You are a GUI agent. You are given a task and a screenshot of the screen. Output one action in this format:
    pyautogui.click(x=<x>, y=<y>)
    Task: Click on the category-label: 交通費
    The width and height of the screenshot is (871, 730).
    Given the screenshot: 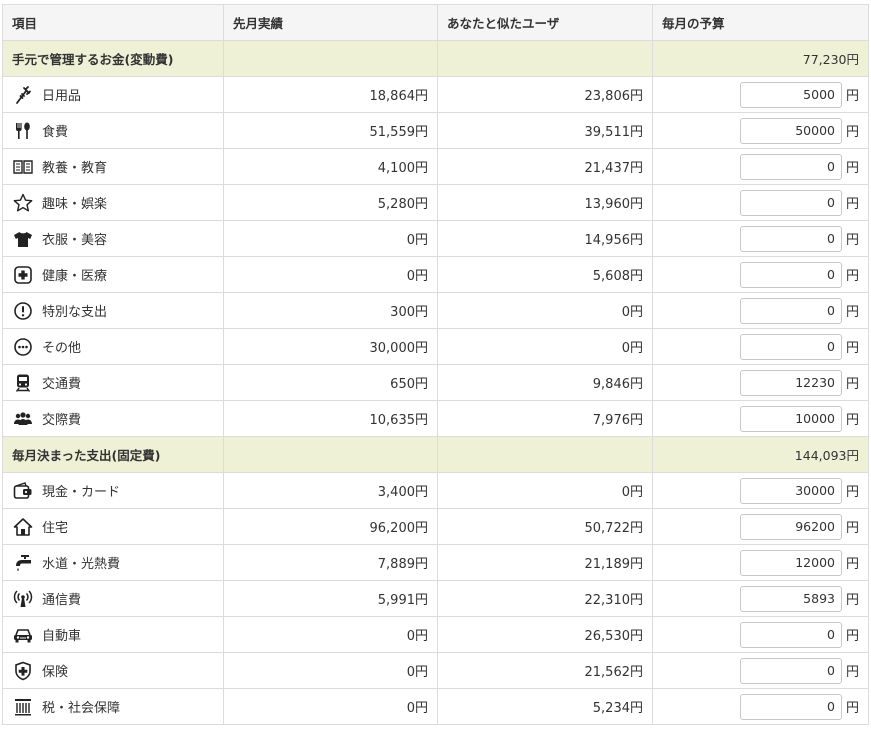 What is the action you would take?
    pyautogui.click(x=62, y=384)
    